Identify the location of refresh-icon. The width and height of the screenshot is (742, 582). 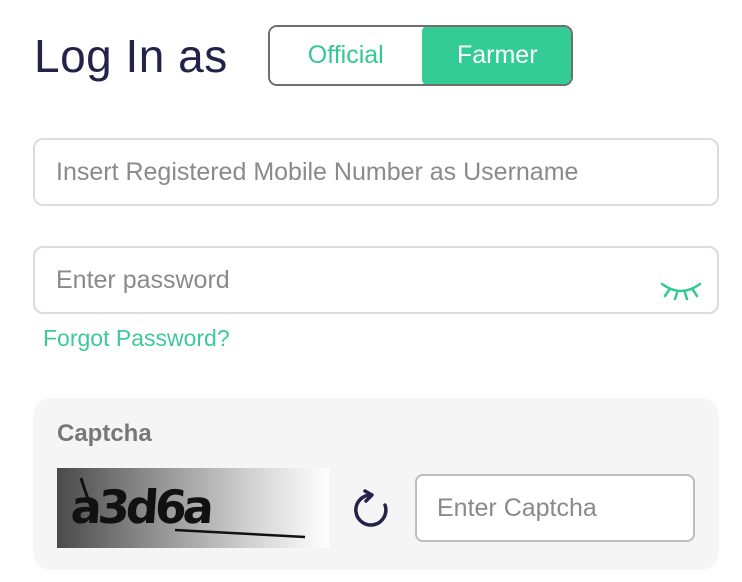
(371, 509).